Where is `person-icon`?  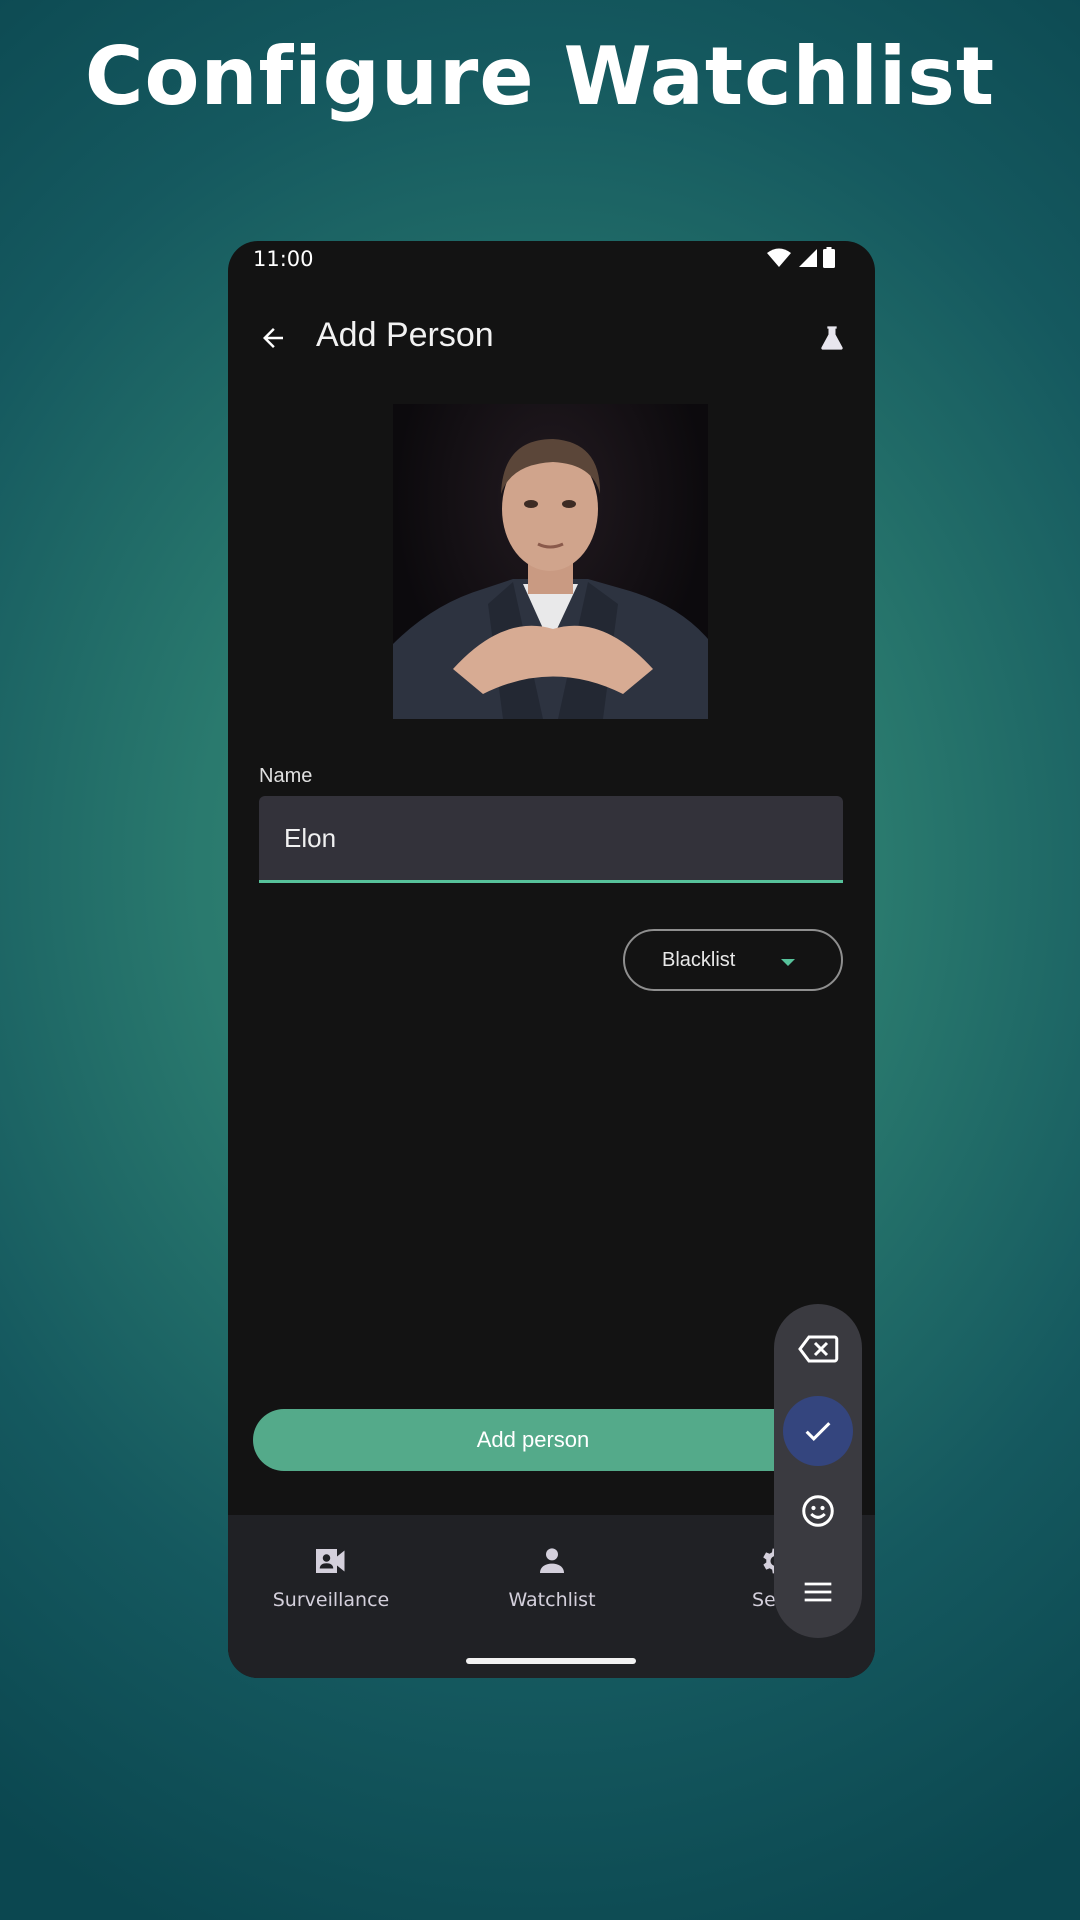
person-icon is located at coordinates (552, 1560).